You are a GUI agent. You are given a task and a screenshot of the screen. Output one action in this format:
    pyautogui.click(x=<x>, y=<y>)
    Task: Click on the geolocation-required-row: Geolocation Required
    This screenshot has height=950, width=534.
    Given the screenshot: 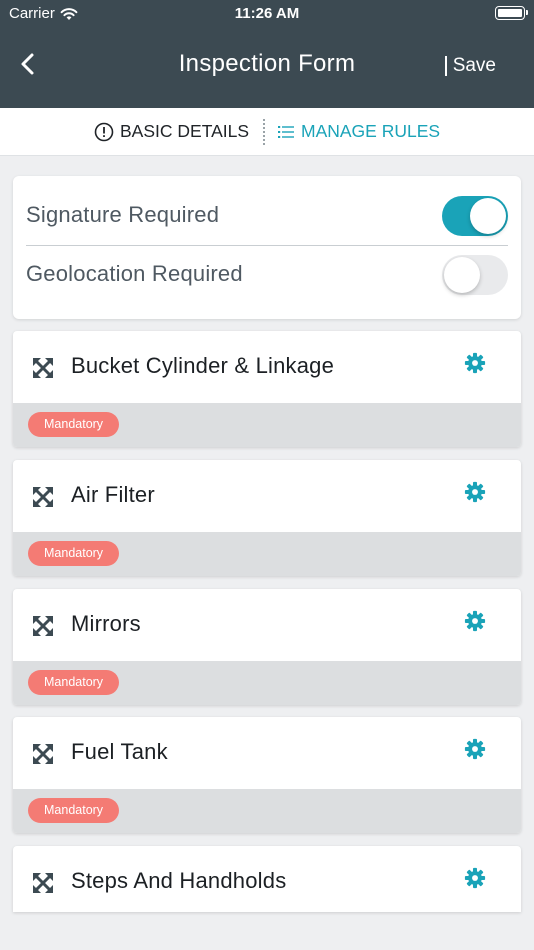 What is the action you would take?
    pyautogui.click(x=267, y=276)
    